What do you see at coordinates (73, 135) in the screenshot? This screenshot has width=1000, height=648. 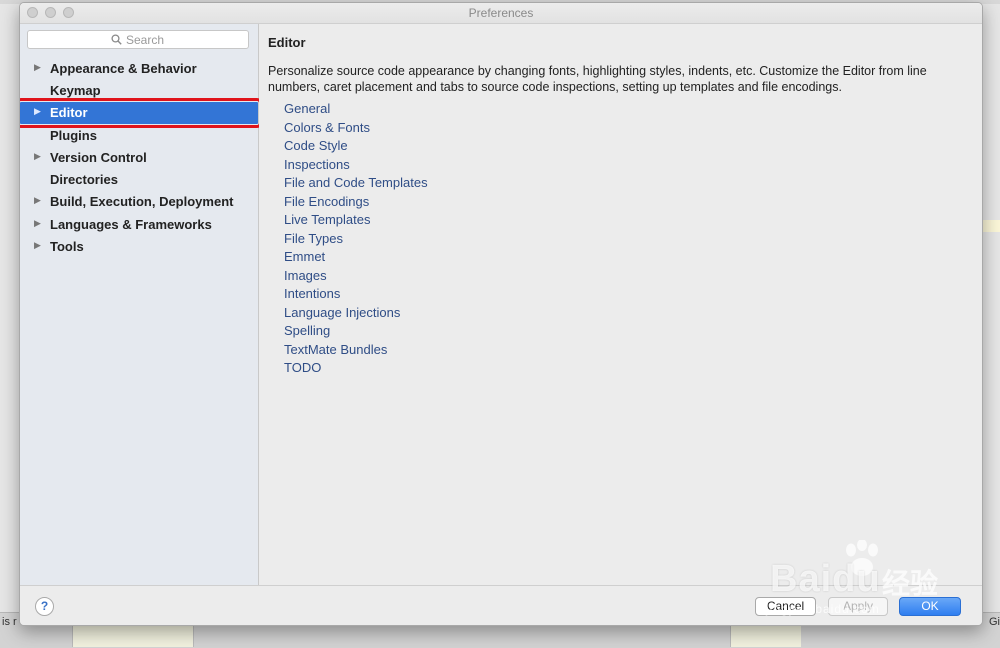 I see `sidebar-item-label: Plugins` at bounding box center [73, 135].